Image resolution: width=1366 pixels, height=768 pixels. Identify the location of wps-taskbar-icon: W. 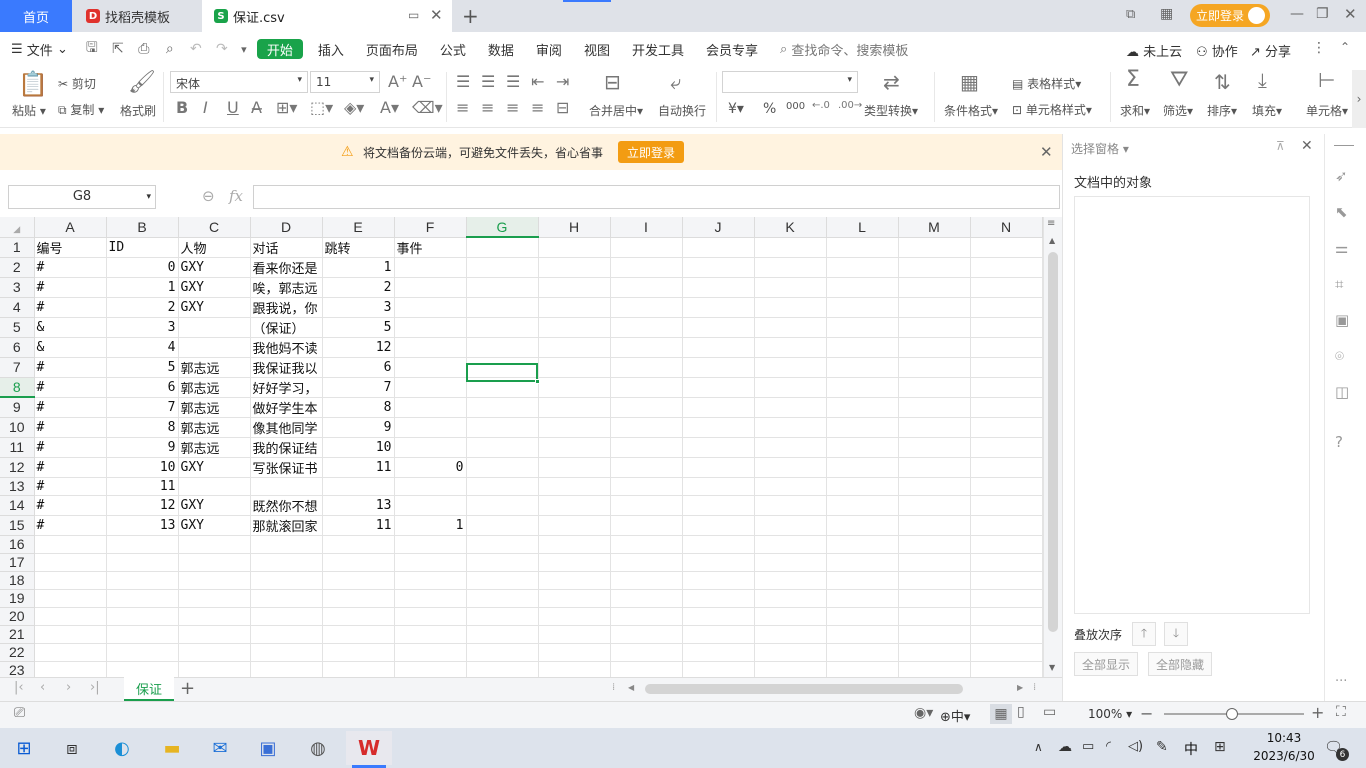
(369, 748).